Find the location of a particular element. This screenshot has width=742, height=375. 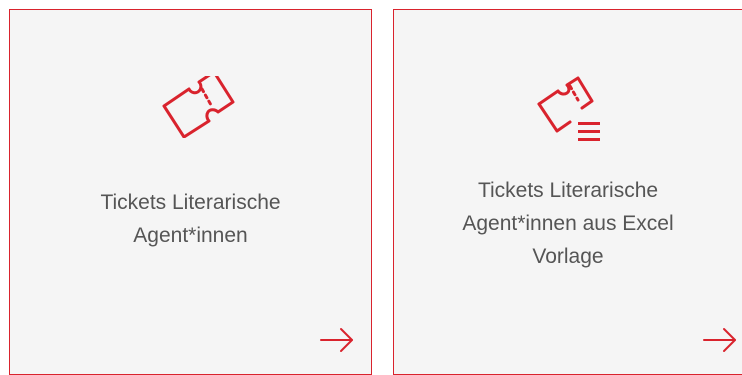

card-title-line: Vorlage is located at coordinates (568, 256).